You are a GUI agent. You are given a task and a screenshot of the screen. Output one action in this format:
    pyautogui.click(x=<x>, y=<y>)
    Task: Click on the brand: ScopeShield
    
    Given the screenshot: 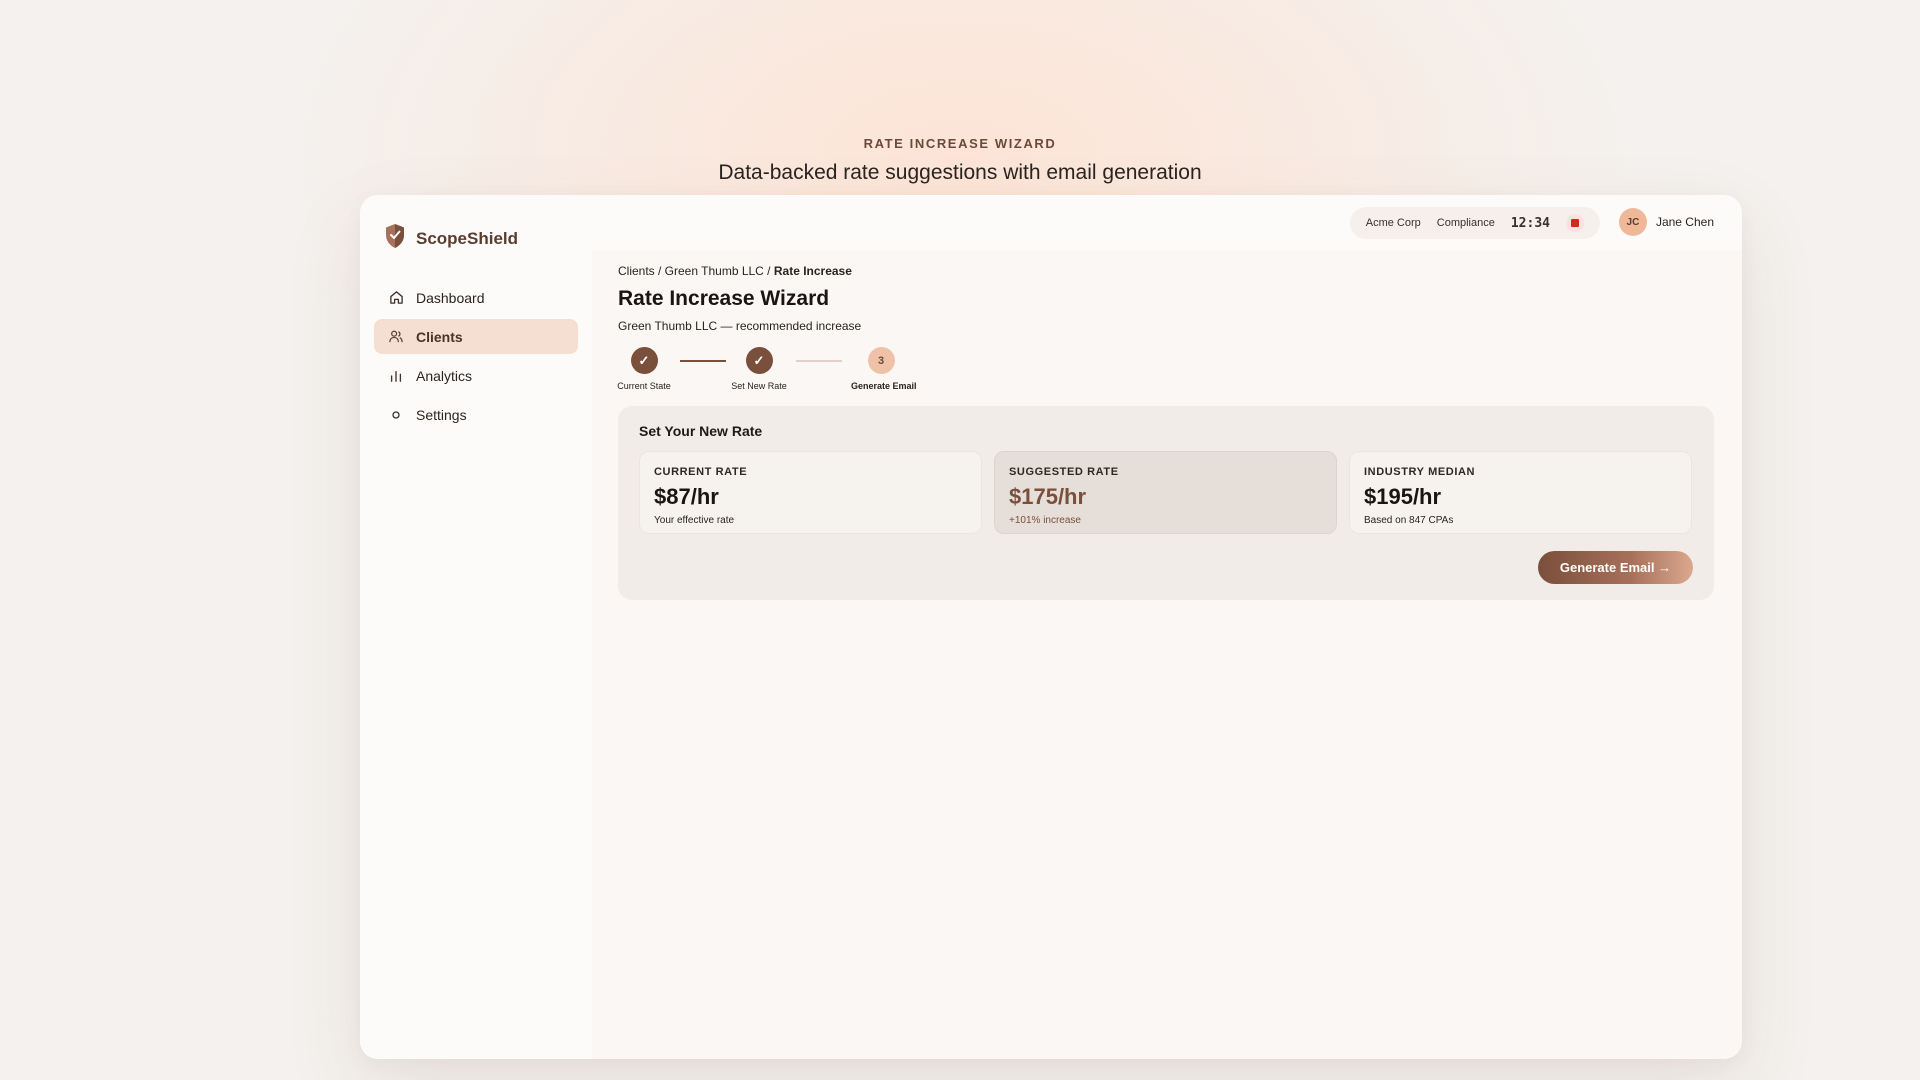 What is the action you would take?
    pyautogui.click(x=451, y=238)
    